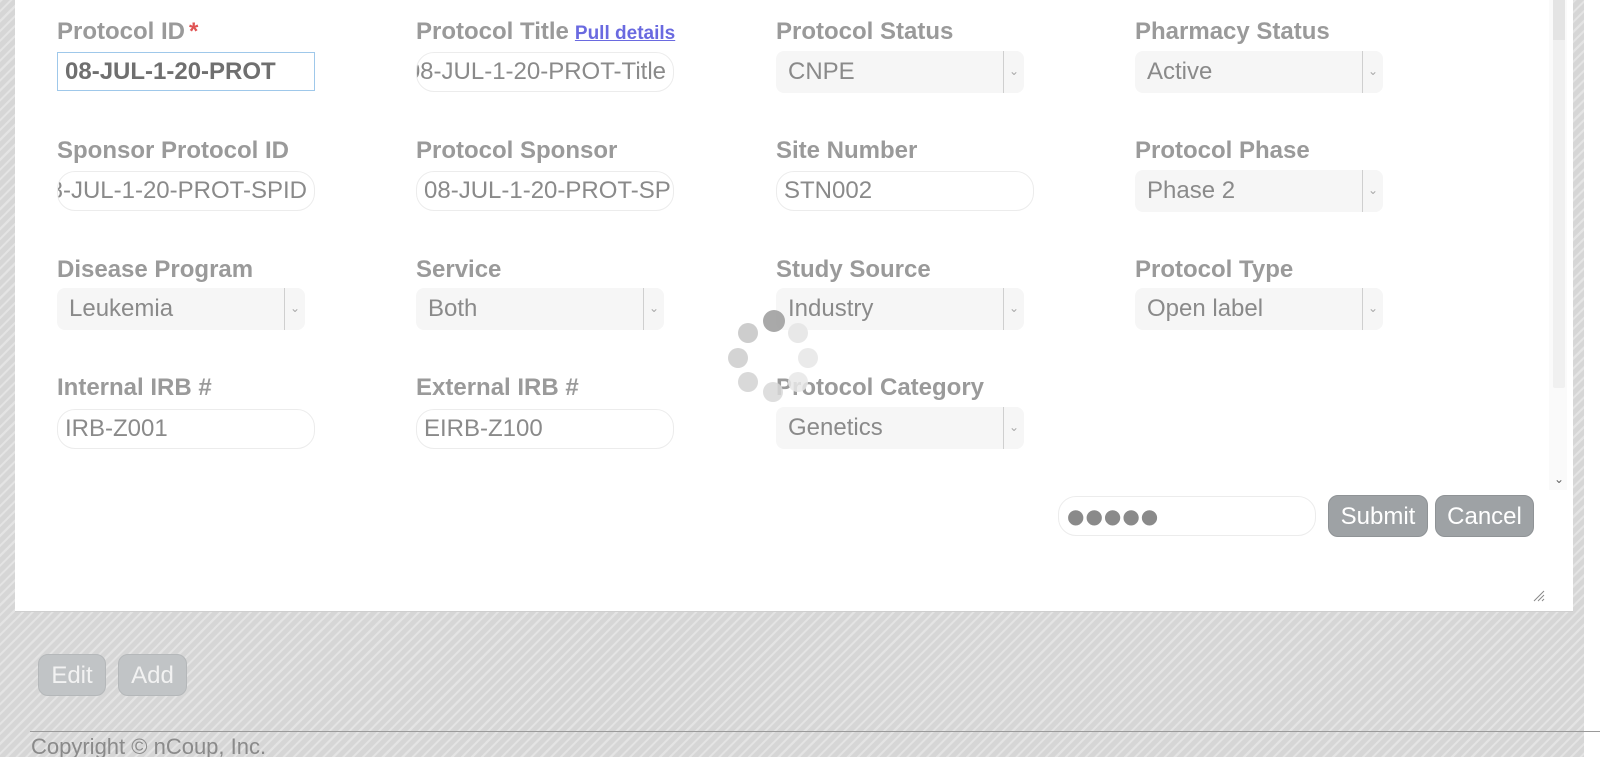  What do you see at coordinates (1484, 516) in the screenshot?
I see `cancel-button: Cancel` at bounding box center [1484, 516].